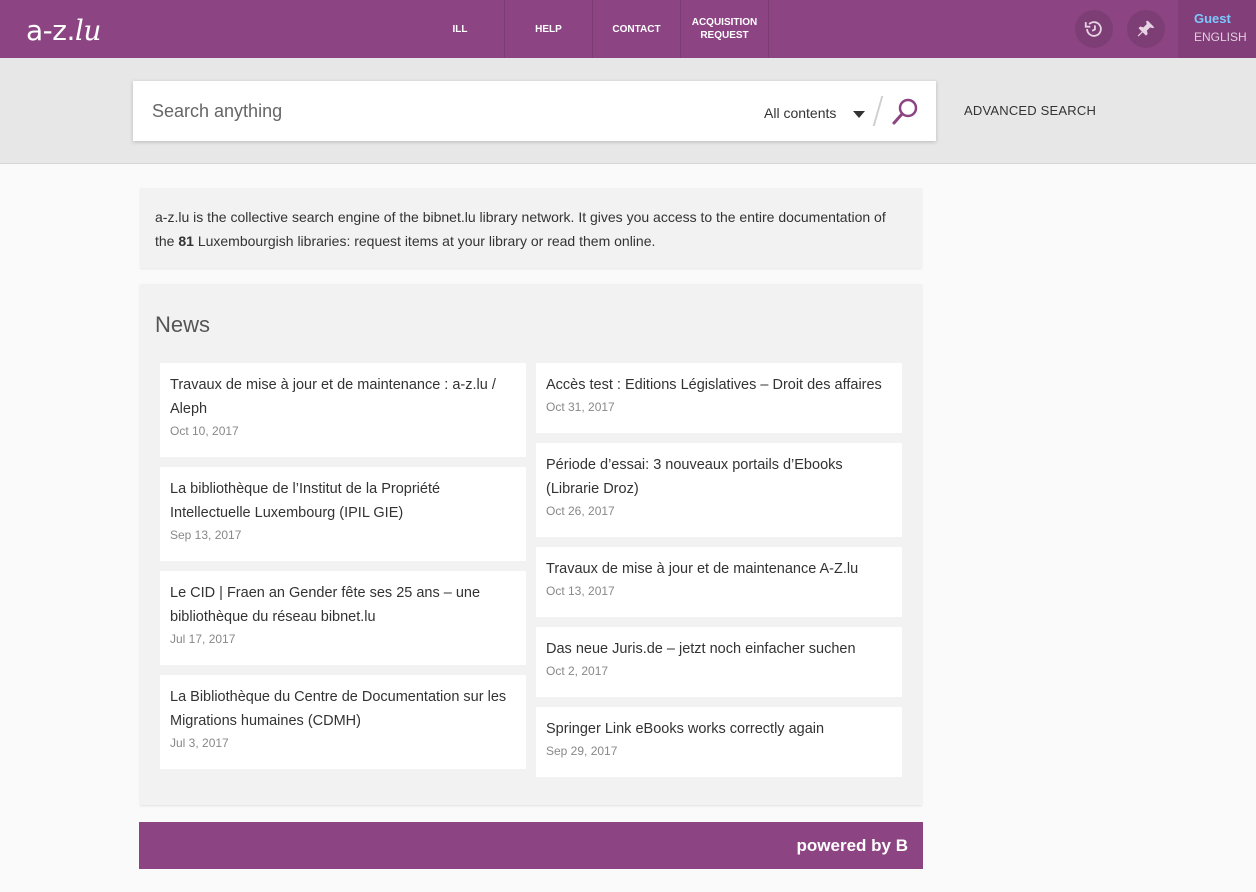  I want to click on user-menu: Guest ENGLISH, so click(1217, 29).